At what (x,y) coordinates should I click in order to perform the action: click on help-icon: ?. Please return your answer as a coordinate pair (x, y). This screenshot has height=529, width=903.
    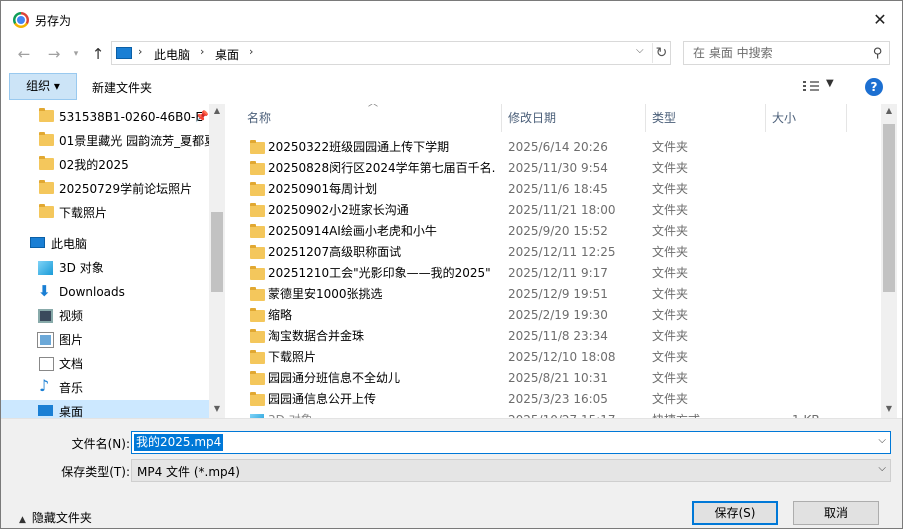
    Looking at the image, I should click on (874, 87).